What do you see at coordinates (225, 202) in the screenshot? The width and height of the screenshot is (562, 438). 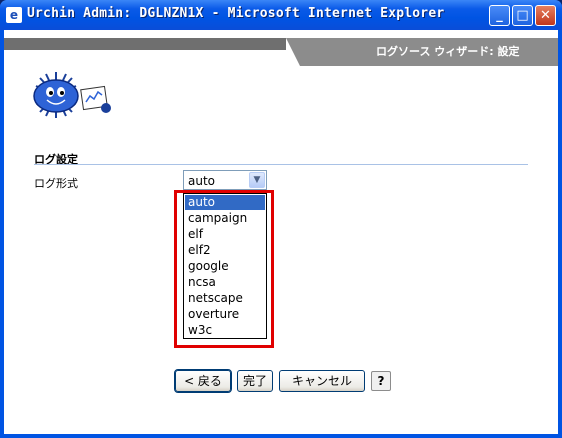 I see `option-auto: auto` at bounding box center [225, 202].